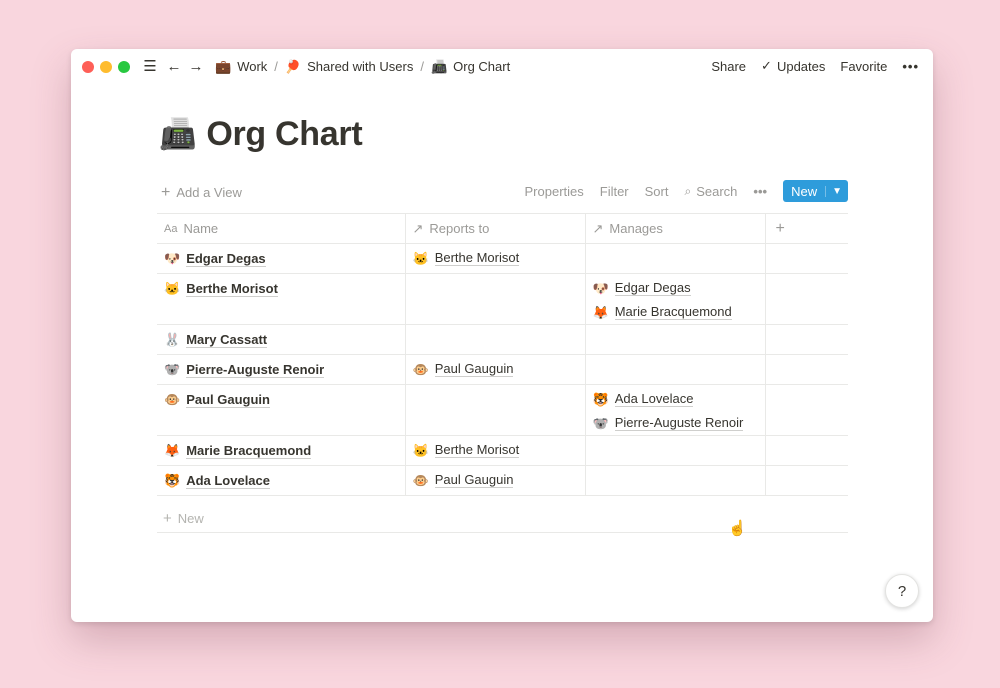 This screenshot has height=688, width=1000. What do you see at coordinates (675, 410) in the screenshot?
I see `manages-cell: 🐯 Ada Lovelace 🐨 Pierre-Auguste Renoir` at bounding box center [675, 410].